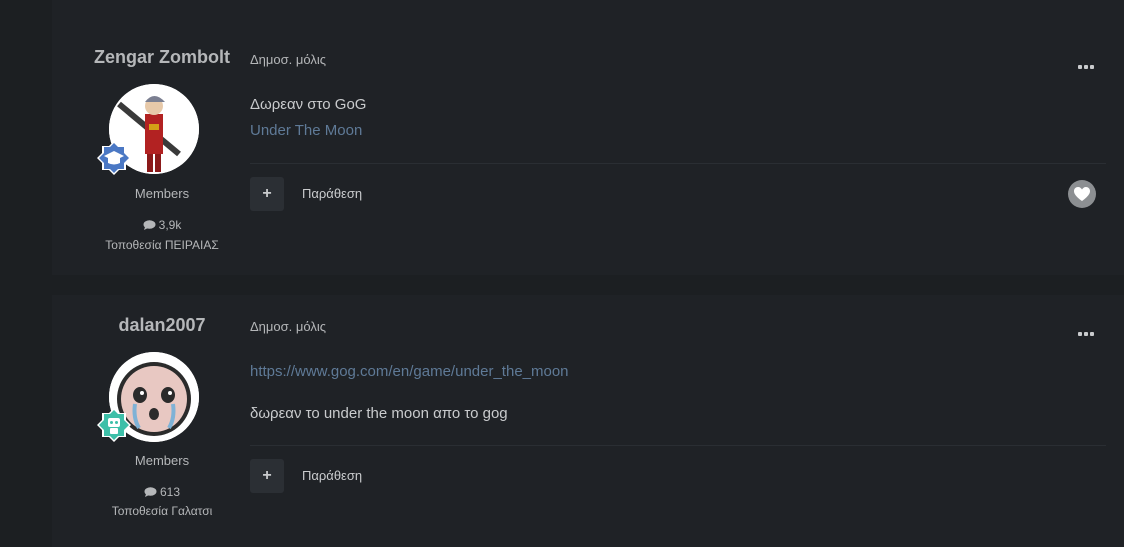  Describe the element at coordinates (308, 104) in the screenshot. I see `post-text: Δωρεαν στο GoG` at that location.